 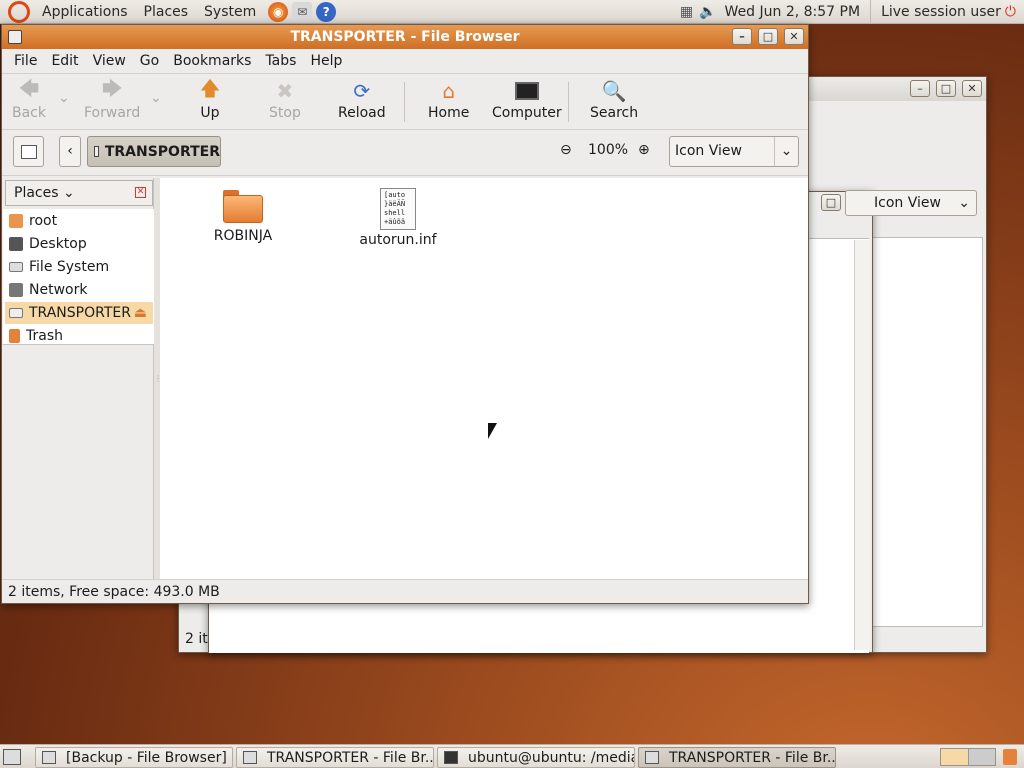 I want to click on stop-button: ✖ Stop, so click(x=285, y=100).